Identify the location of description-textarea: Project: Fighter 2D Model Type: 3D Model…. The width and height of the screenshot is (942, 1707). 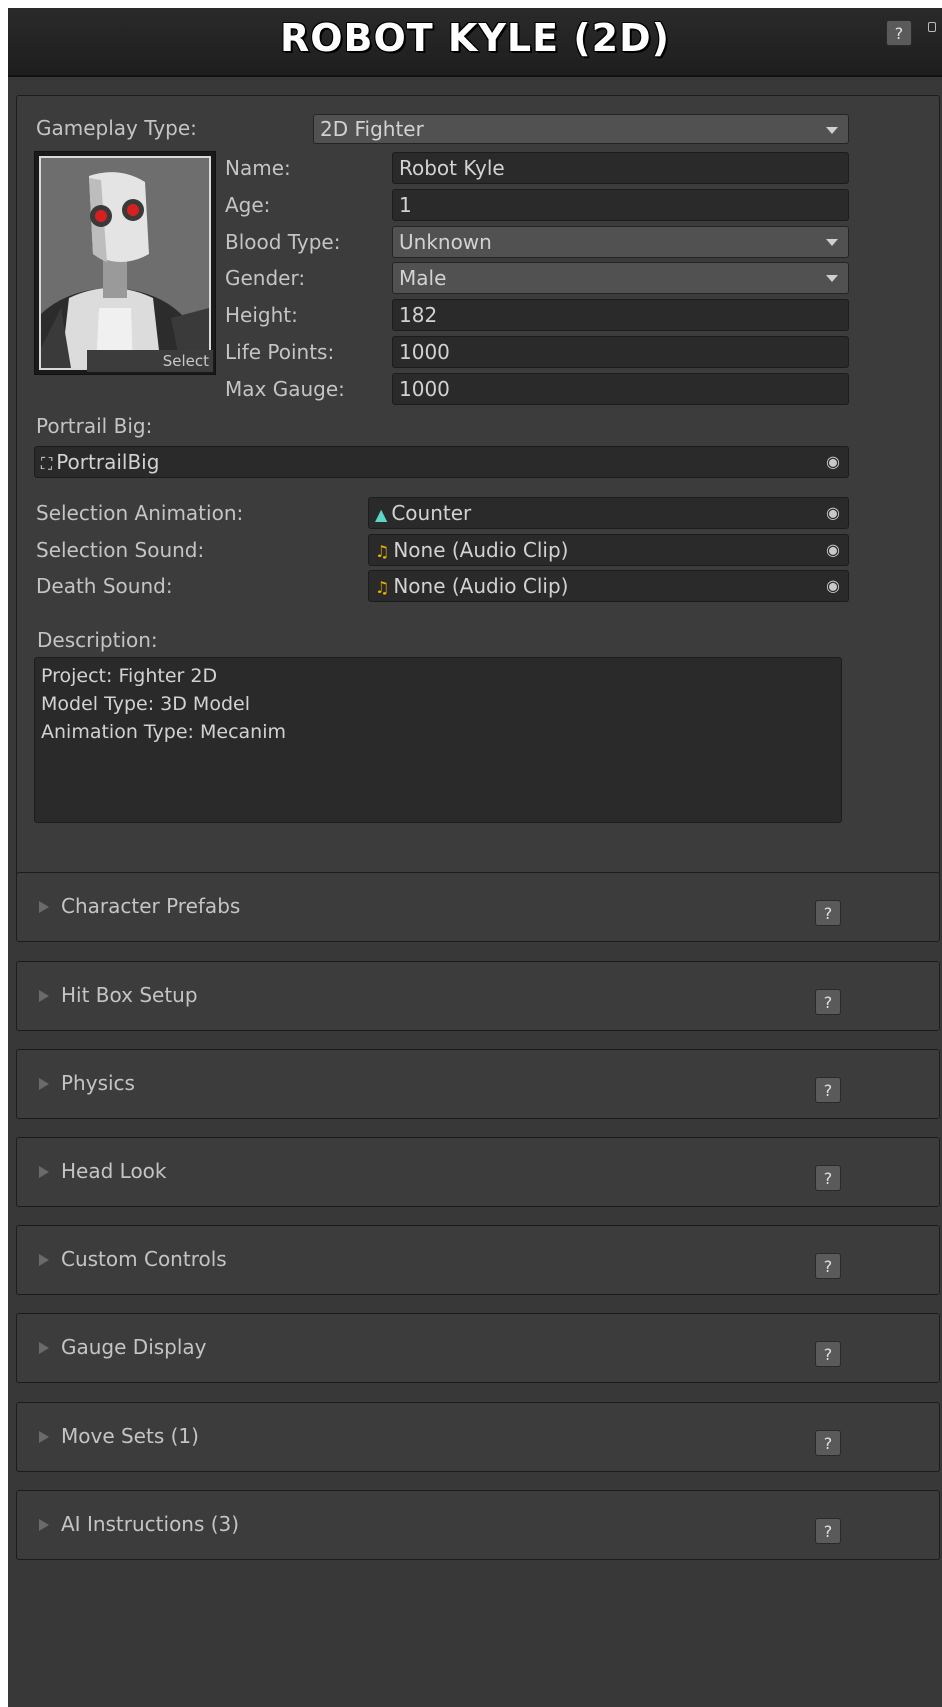
(438, 740).